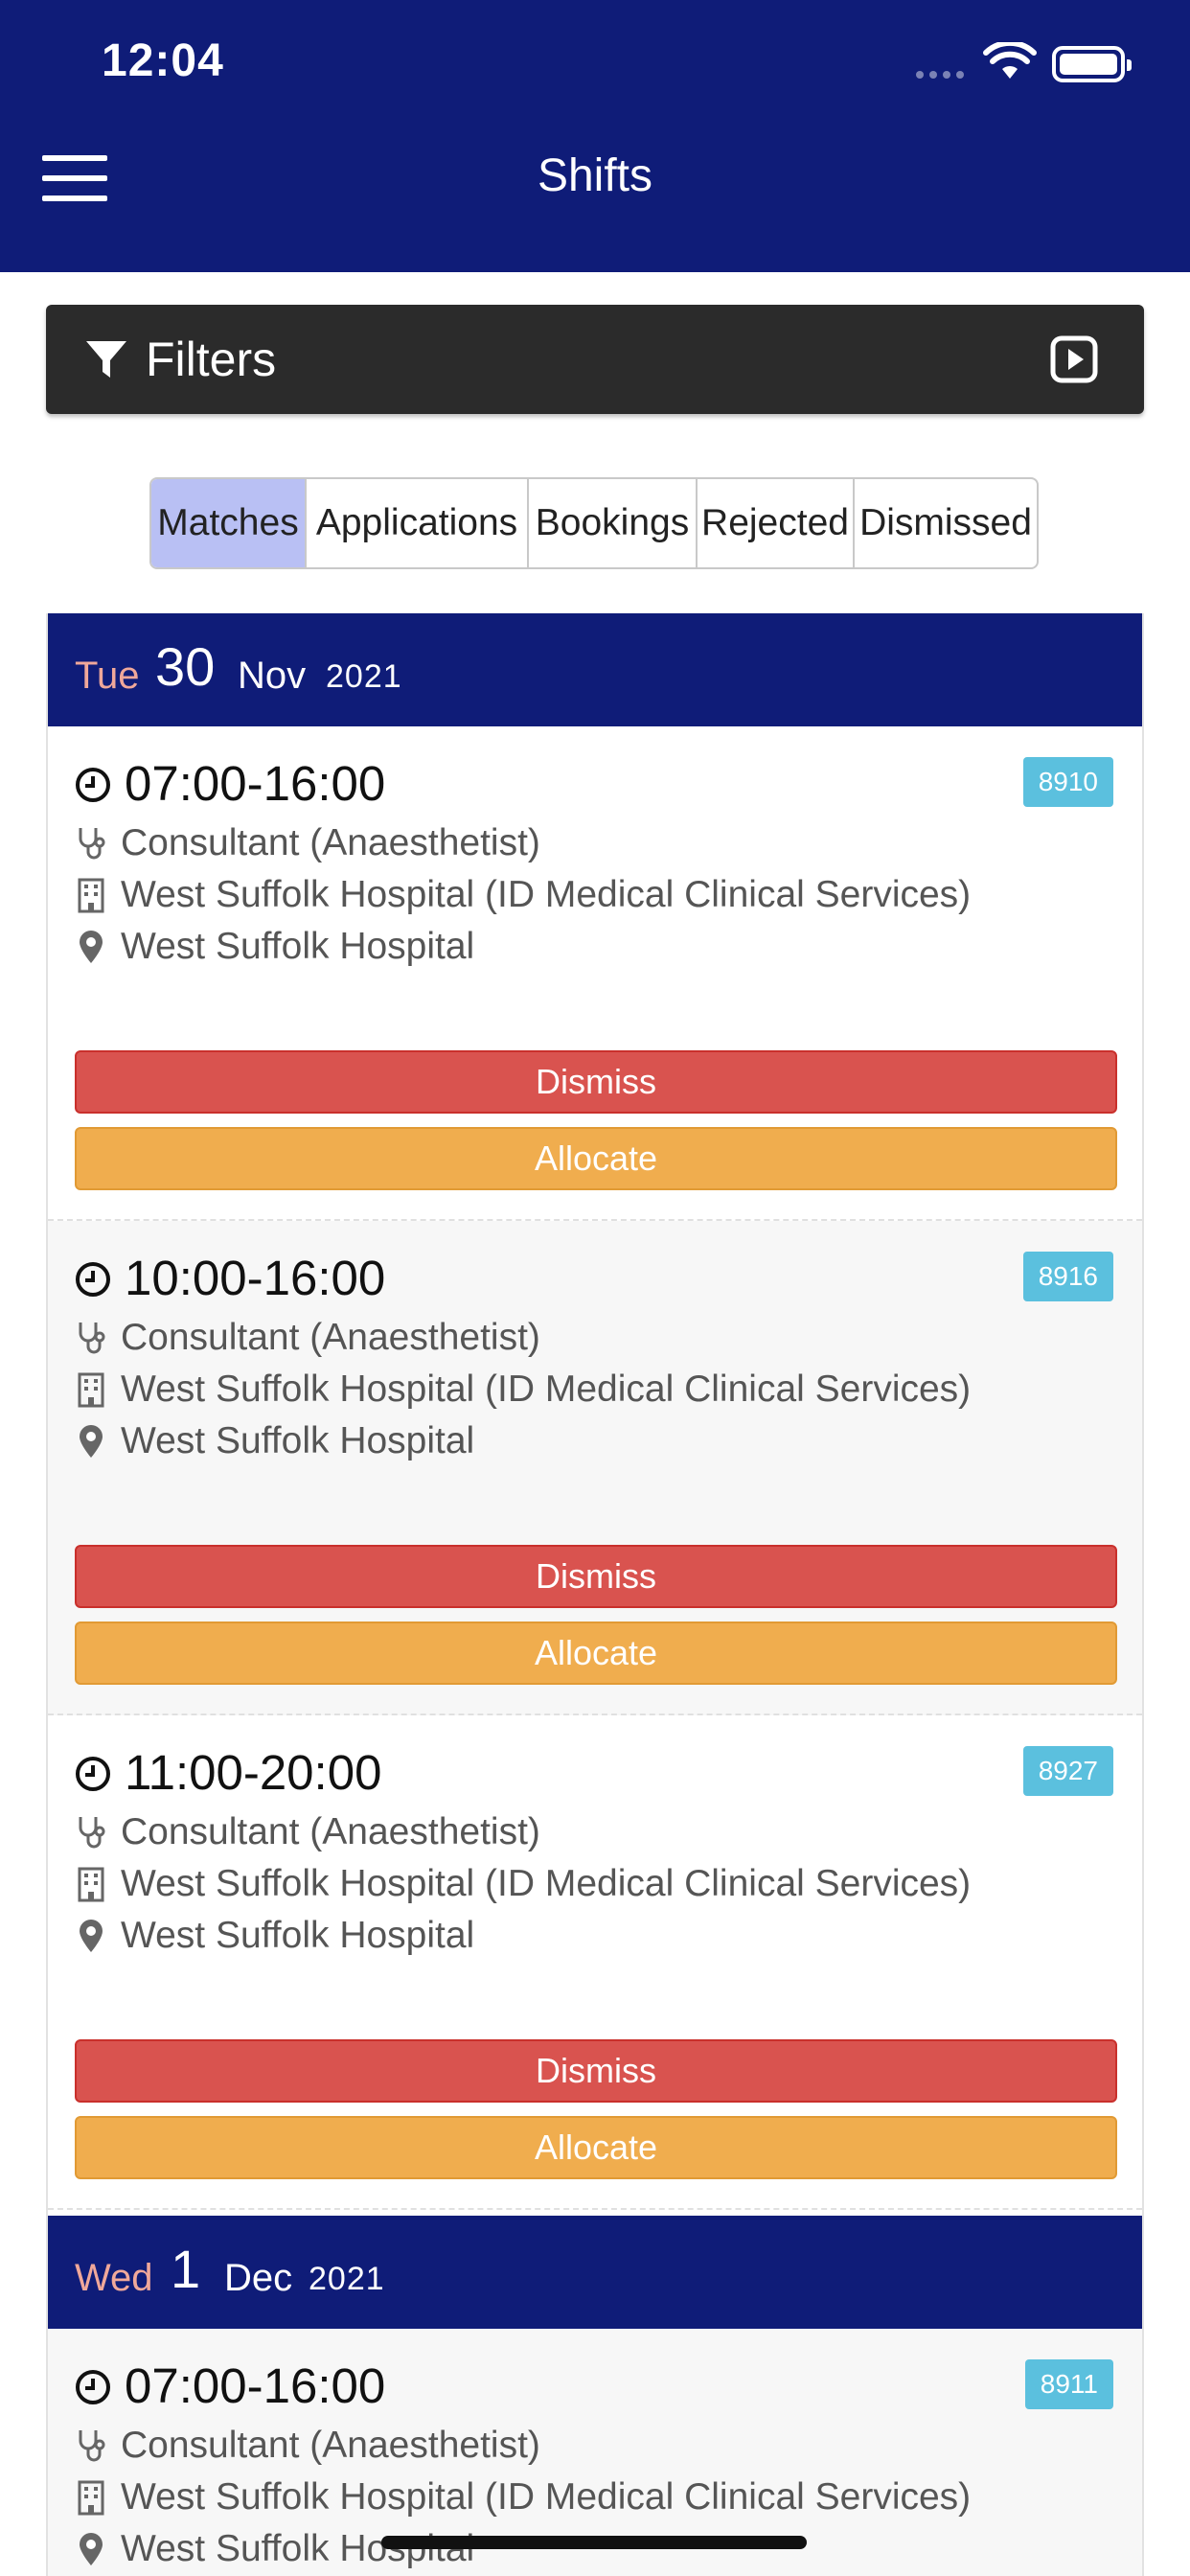 This screenshot has height=2576, width=1190. I want to click on date-month: Dec, so click(258, 2278).